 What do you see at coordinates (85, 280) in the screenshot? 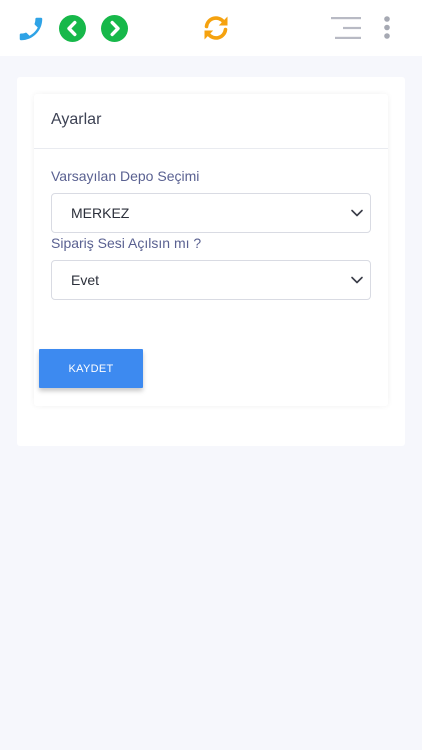
I see `order-sound-value: Evet` at bounding box center [85, 280].